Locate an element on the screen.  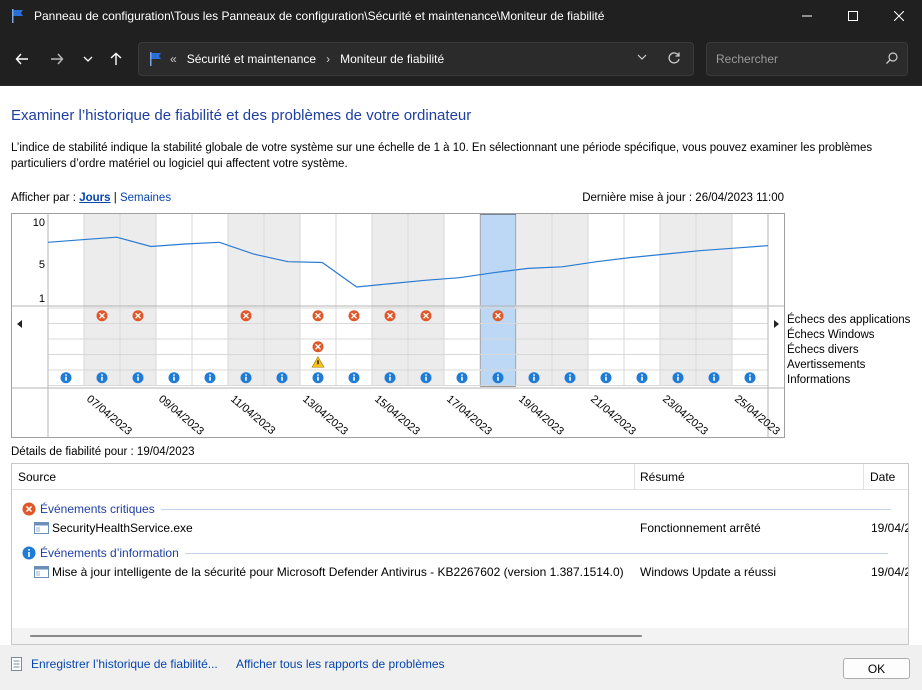
x-tick-label: 15/04/2023 is located at coordinates (397, 415).